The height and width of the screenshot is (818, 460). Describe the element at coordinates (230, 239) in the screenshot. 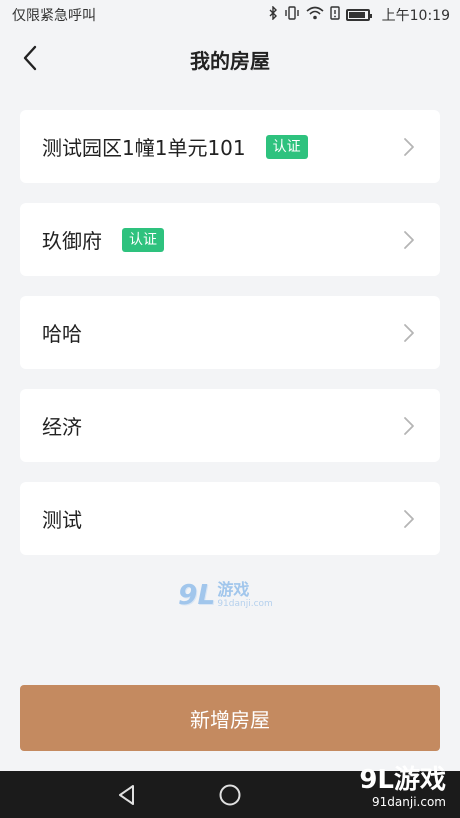

I see `house-item: 玖御府 认证` at that location.